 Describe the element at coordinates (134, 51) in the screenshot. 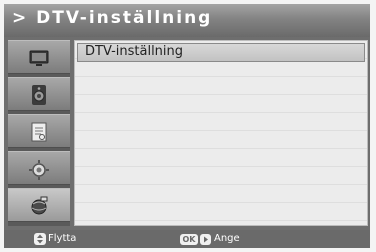

I see `menu-item-label: DTV-inställning` at that location.